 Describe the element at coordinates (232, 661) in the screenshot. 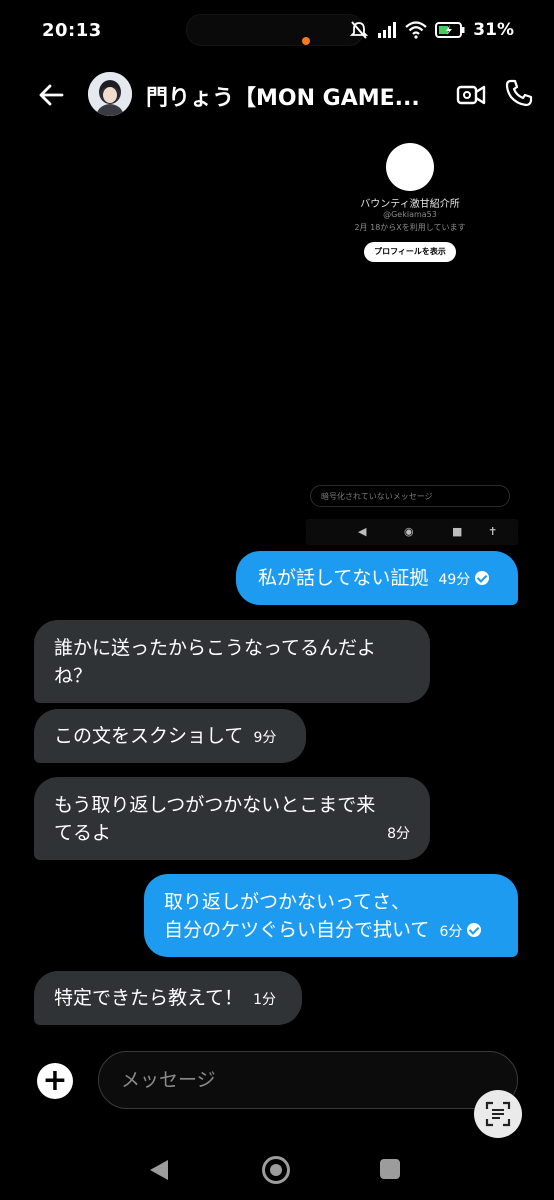

I see `message-bubble: 誰かに送ったからこうなってるんだよ ね？` at that location.